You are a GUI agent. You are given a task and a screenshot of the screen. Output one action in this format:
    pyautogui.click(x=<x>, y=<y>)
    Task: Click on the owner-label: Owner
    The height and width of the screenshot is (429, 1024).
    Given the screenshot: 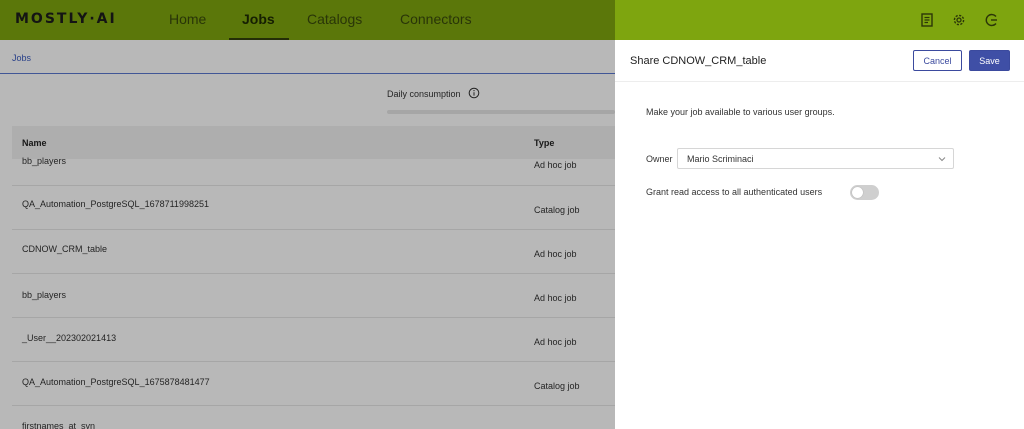 What is the action you would take?
    pyautogui.click(x=659, y=159)
    